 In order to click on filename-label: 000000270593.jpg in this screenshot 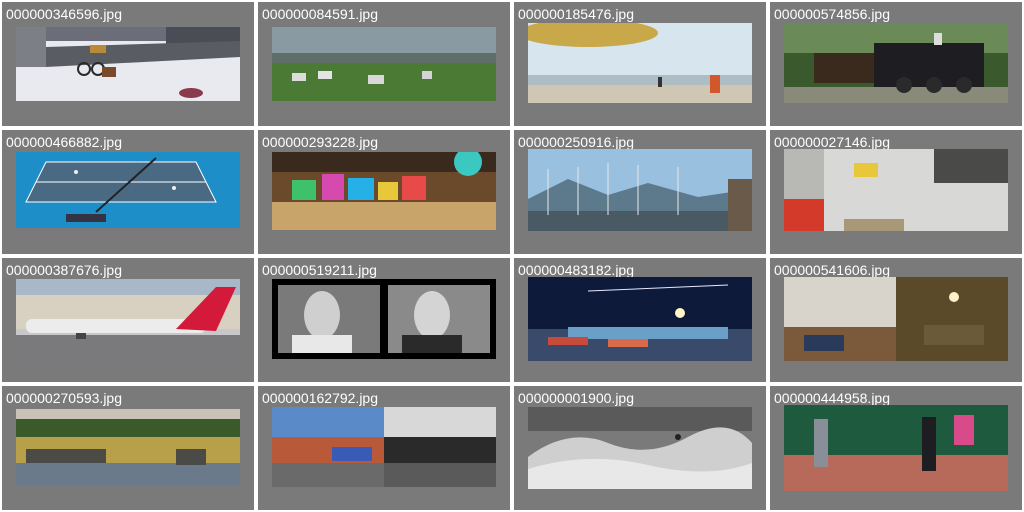, I will do `click(64, 398)`.